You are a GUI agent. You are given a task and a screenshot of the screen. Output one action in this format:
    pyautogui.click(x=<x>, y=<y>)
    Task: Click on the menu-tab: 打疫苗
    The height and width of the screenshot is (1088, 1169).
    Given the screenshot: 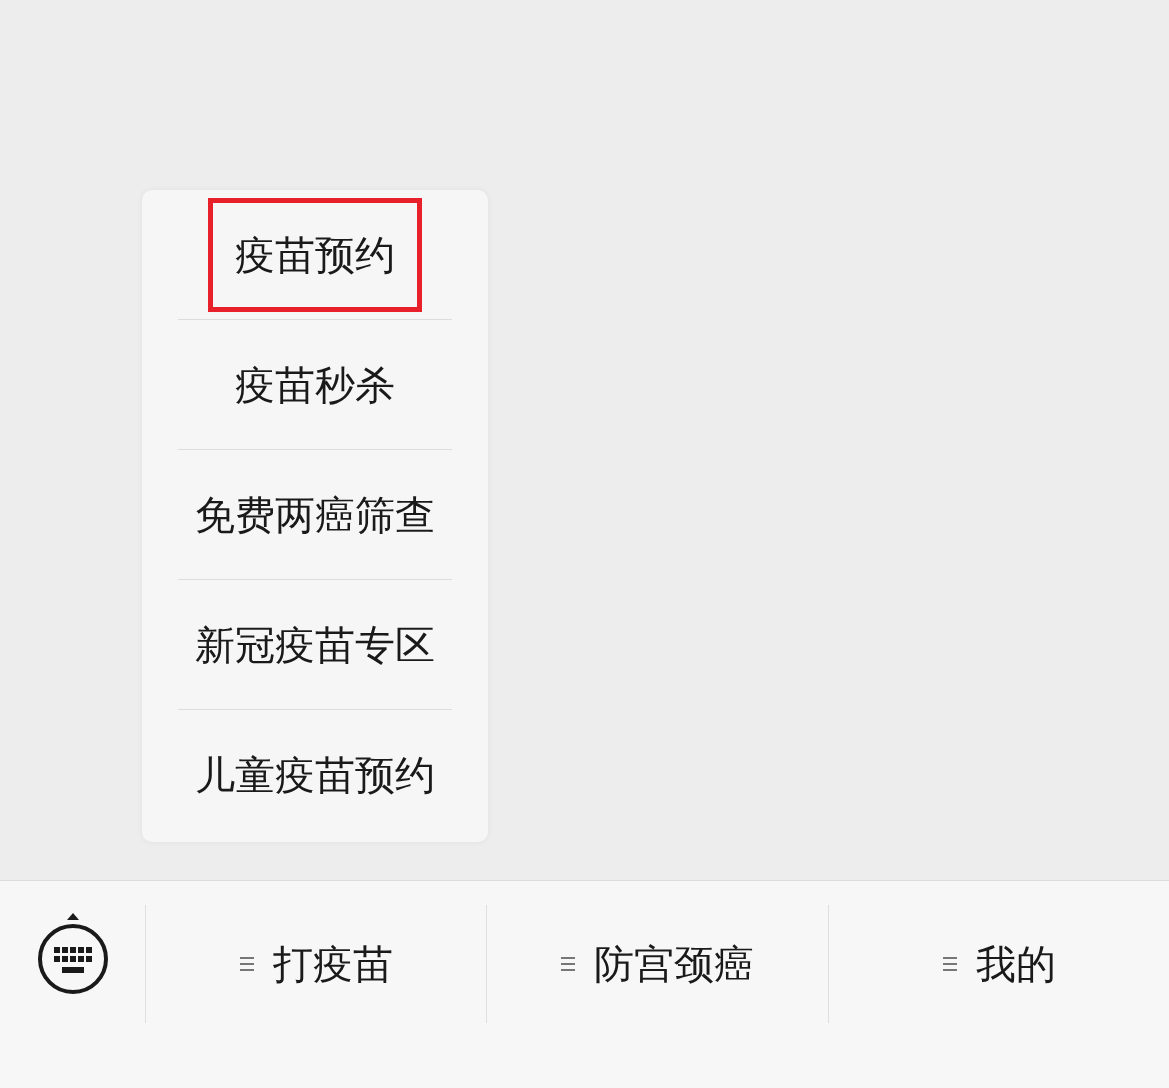 What is the action you would take?
    pyautogui.click(x=316, y=964)
    